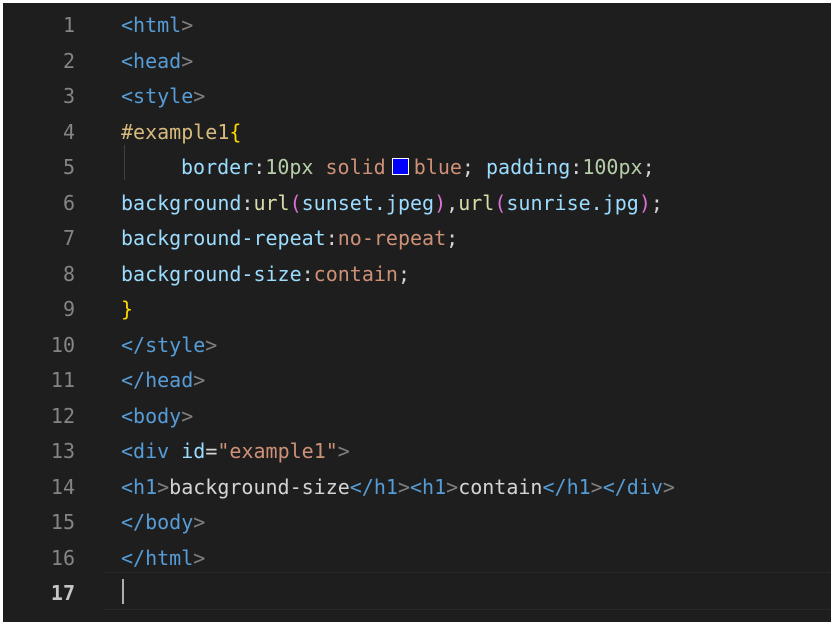 This screenshot has width=834, height=625. What do you see at coordinates (612, 167) in the screenshot?
I see `code-token: 100px` at bounding box center [612, 167].